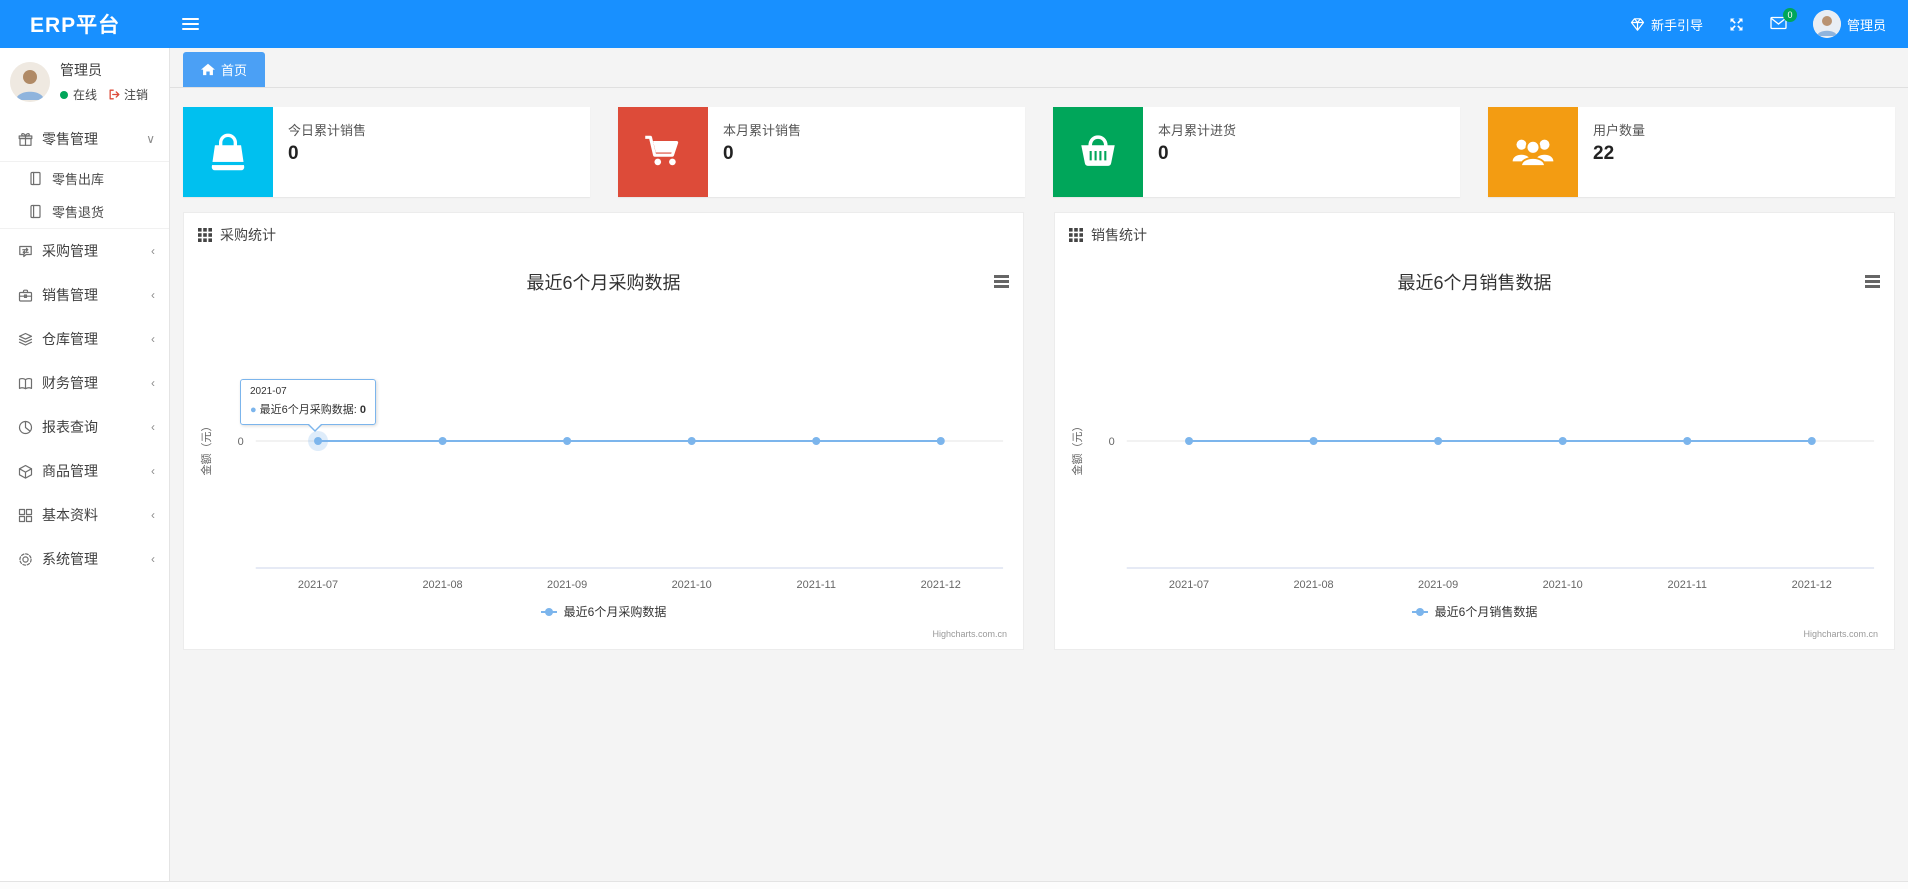 This screenshot has height=889, width=1908. Describe the element at coordinates (228, 152) in the screenshot. I see `shopping-bag-icon` at that location.